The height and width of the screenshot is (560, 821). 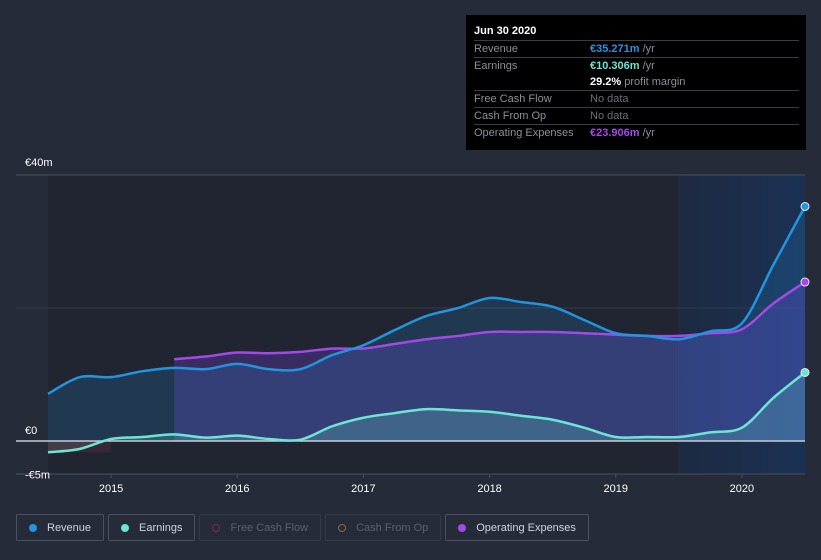 What do you see at coordinates (636, 32) in the screenshot?
I see `tooltip-date: Jun 30 2020` at bounding box center [636, 32].